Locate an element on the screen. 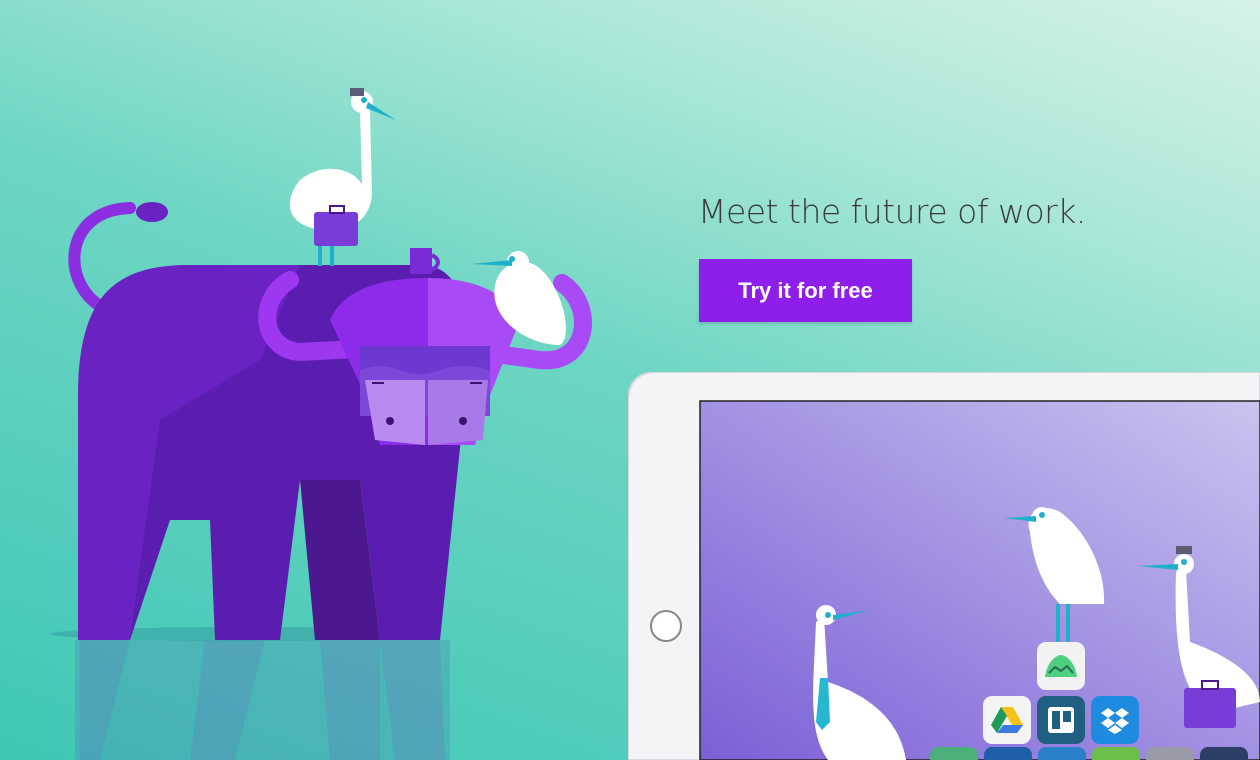 This screenshot has height=760, width=1260. try-it-free-button: Try it for free is located at coordinates (805, 290).